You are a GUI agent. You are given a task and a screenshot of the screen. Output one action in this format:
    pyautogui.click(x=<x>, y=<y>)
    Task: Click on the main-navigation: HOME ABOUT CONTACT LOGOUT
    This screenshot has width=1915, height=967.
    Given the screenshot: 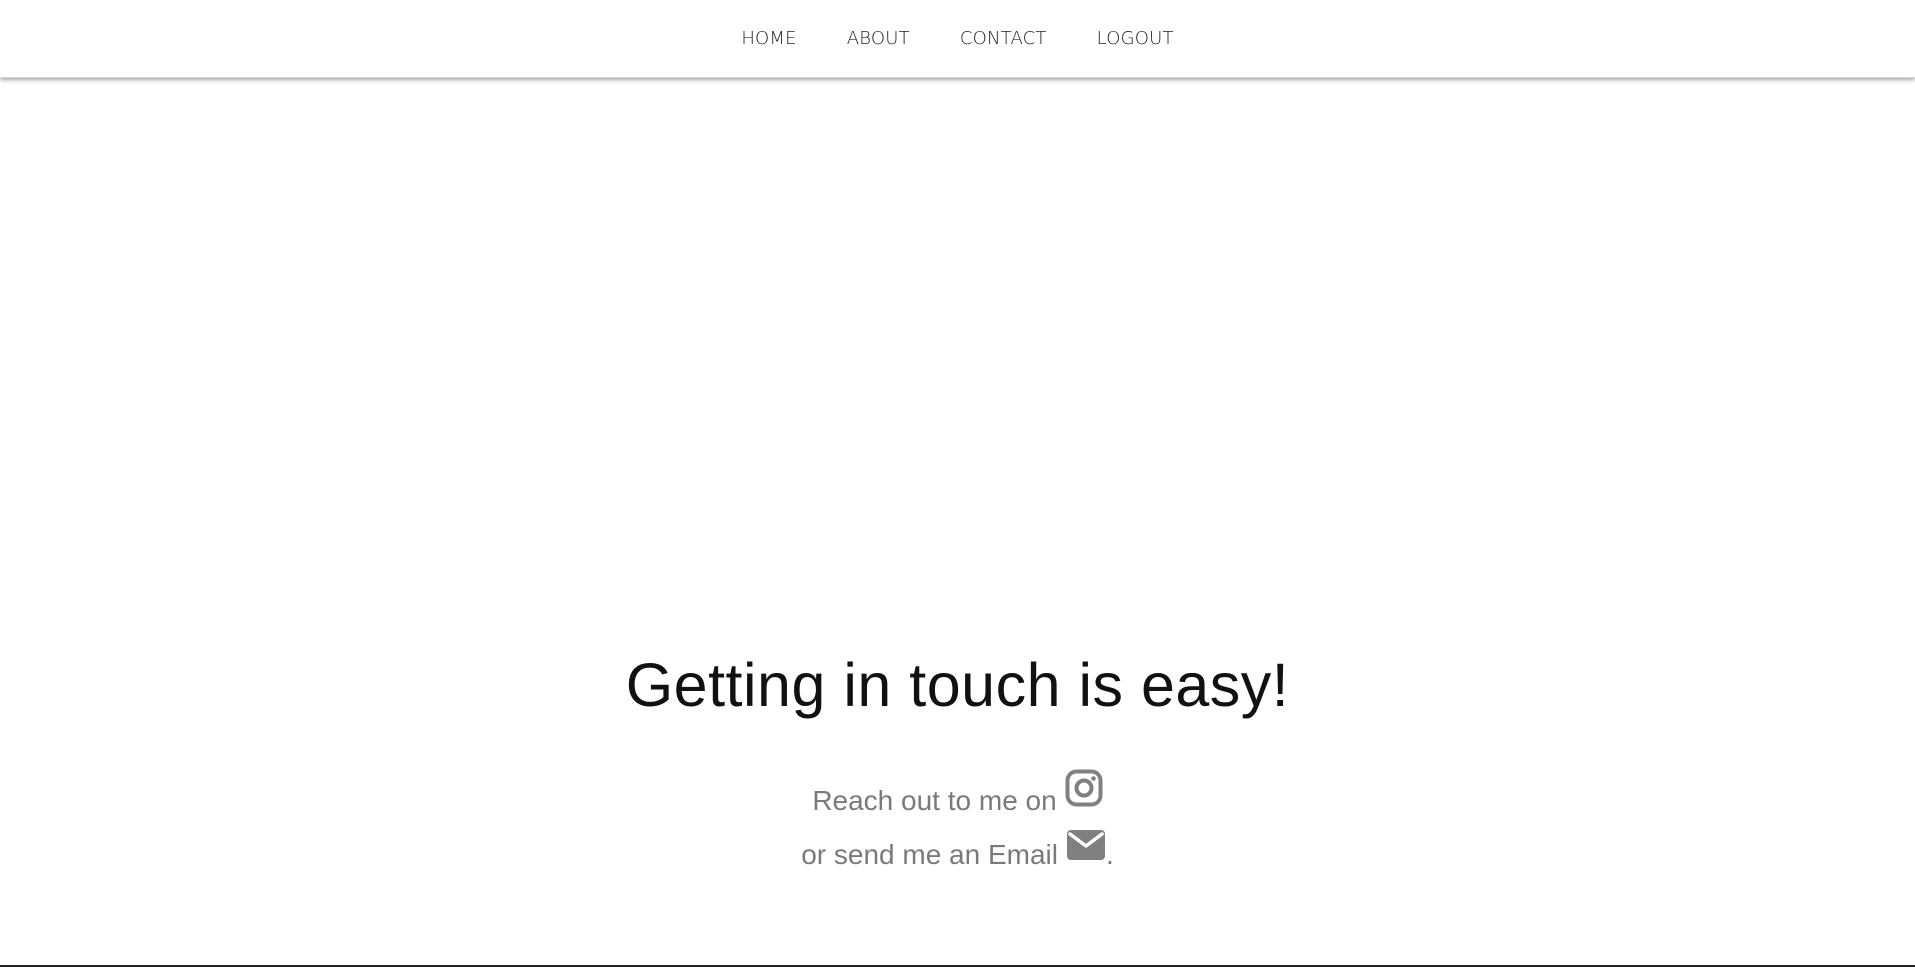 What is the action you would take?
    pyautogui.click(x=957, y=38)
    